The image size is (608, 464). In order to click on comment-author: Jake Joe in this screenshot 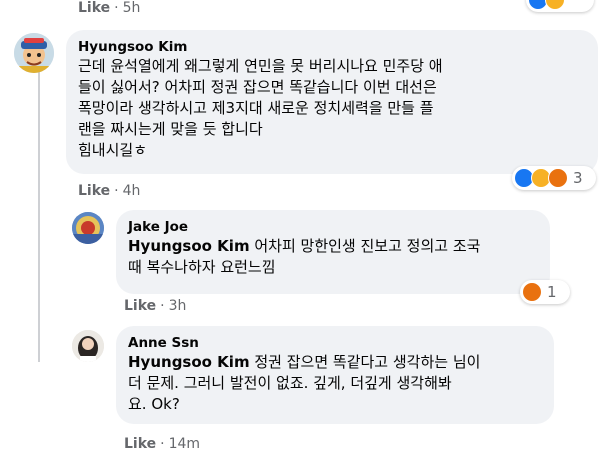, I will do `click(333, 227)`.